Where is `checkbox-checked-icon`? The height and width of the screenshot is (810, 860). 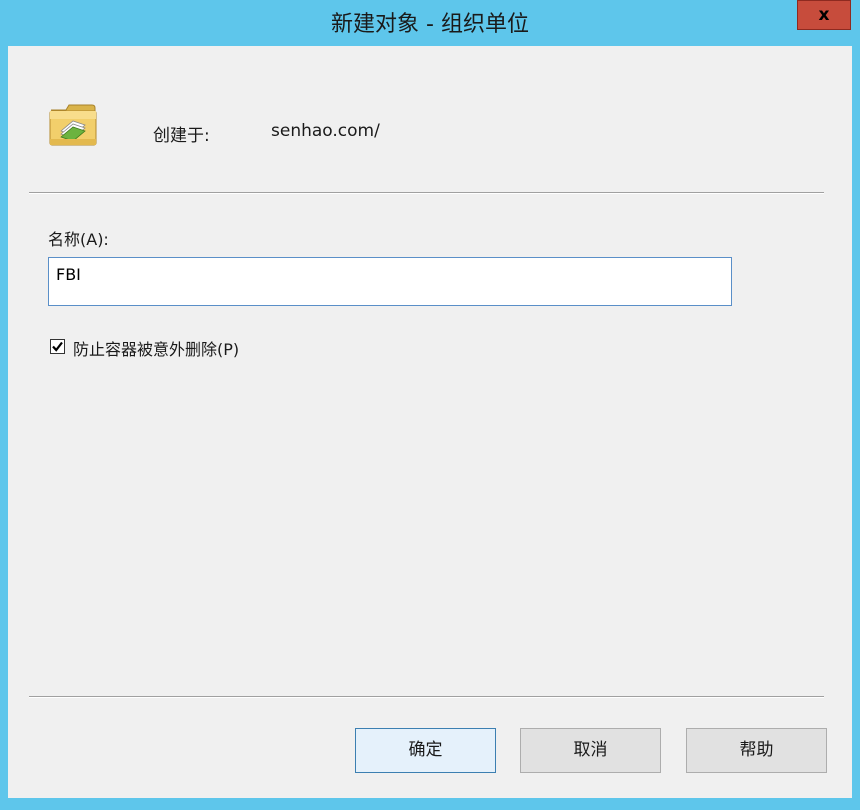 checkbox-checked-icon is located at coordinates (57, 346).